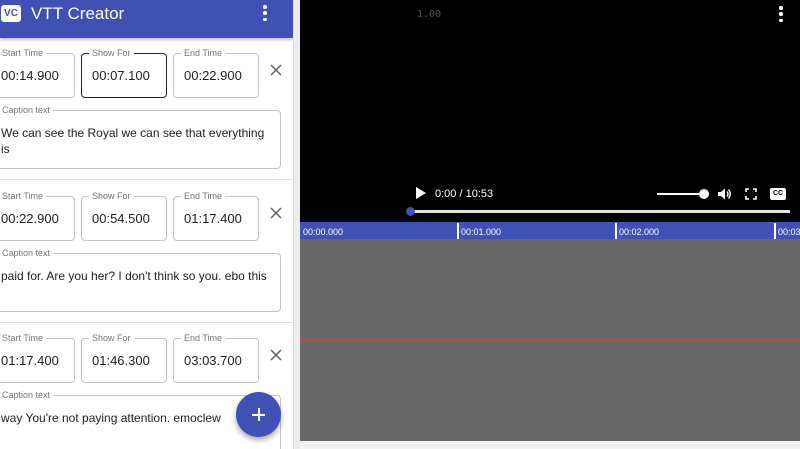 The height and width of the screenshot is (449, 800). Describe the element at coordinates (213, 219) in the screenshot. I see `end-time-value: 01:17.400` at that location.